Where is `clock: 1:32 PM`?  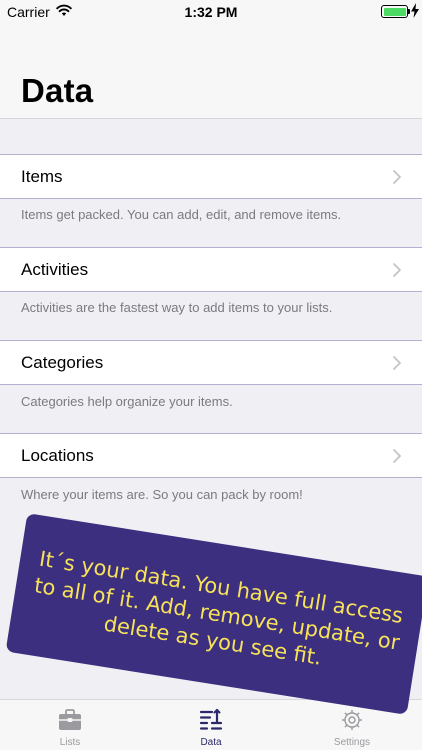 clock: 1:32 PM is located at coordinates (211, 12).